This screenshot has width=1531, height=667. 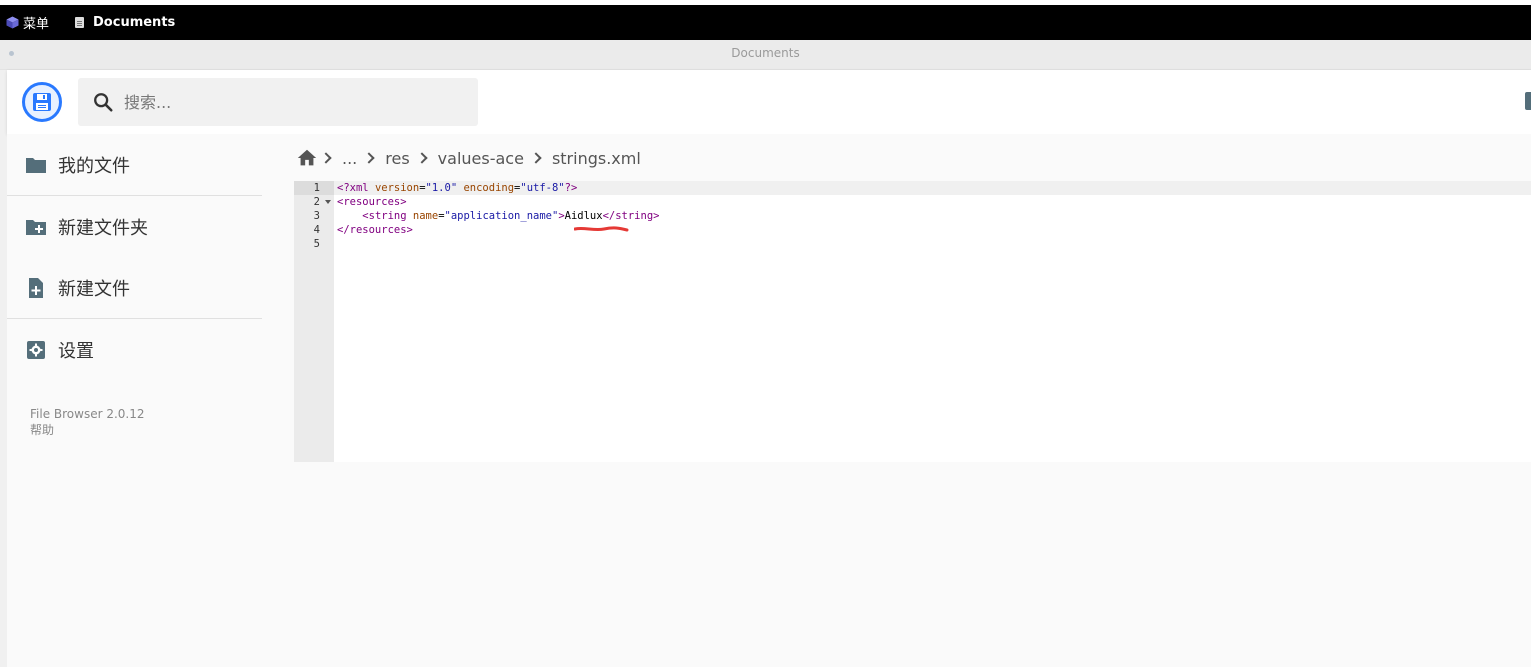 What do you see at coordinates (501, 216) in the screenshot?
I see `code-token: "application_name"` at bounding box center [501, 216].